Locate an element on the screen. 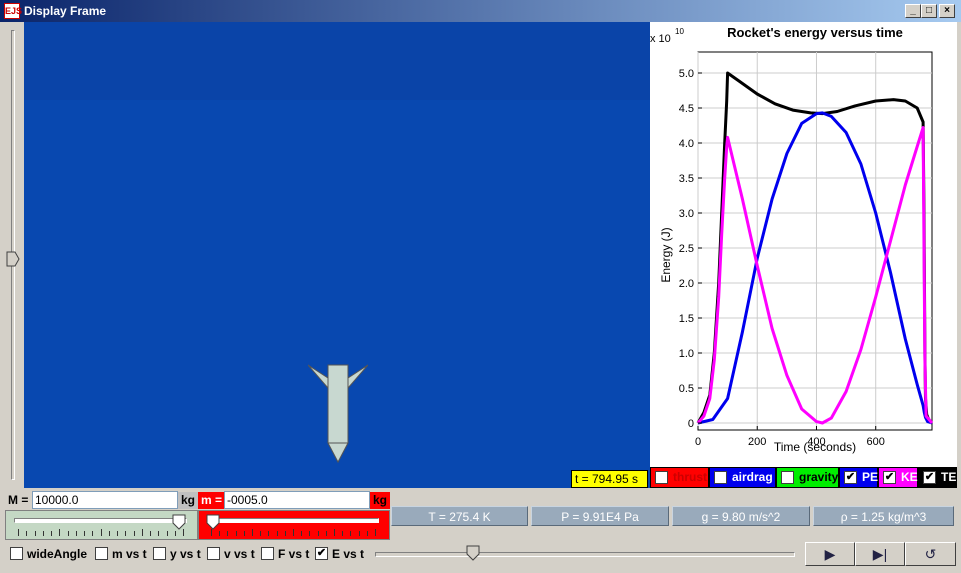  play-button: ▶ is located at coordinates (830, 554).